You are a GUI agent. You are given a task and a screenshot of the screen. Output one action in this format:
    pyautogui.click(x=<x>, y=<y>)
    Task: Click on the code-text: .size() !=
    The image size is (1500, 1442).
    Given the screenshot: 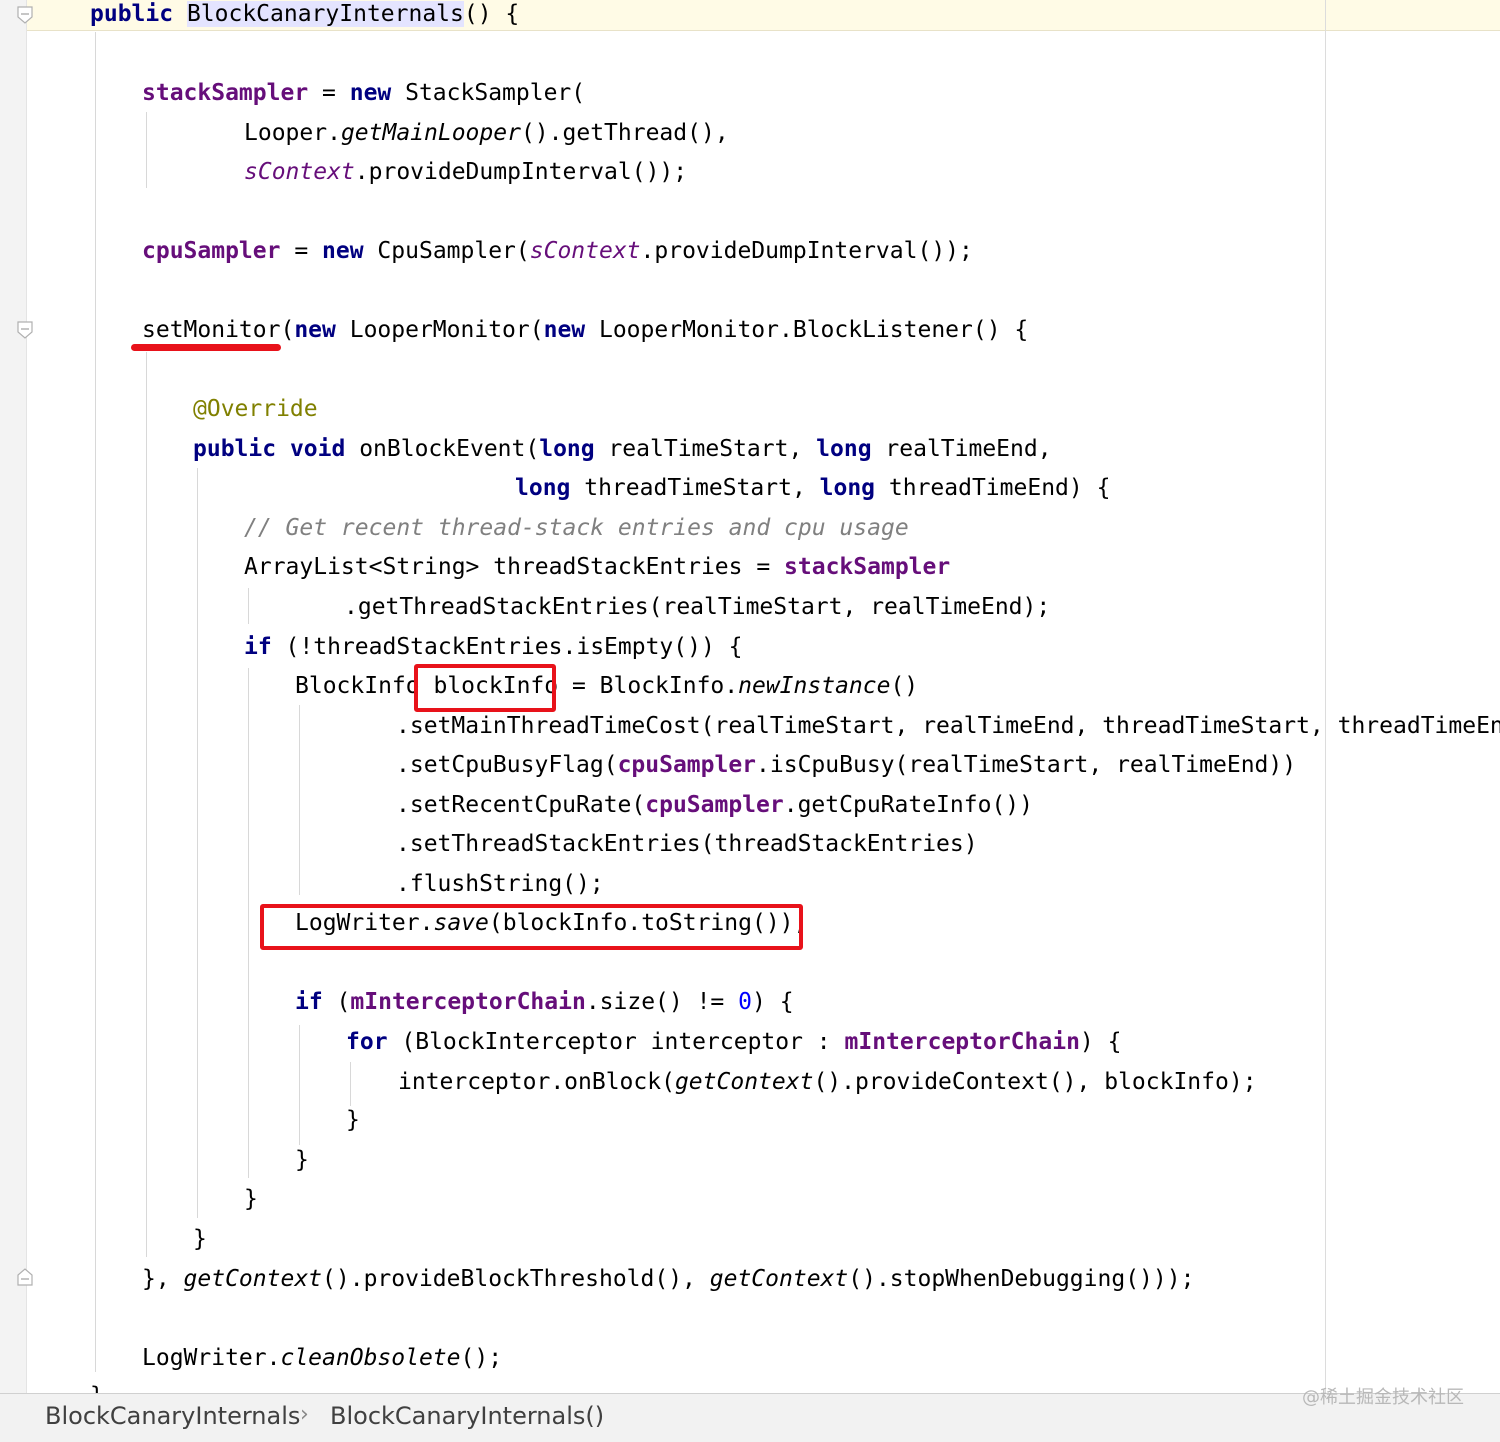 What is the action you would take?
    pyautogui.click(x=662, y=1002)
    